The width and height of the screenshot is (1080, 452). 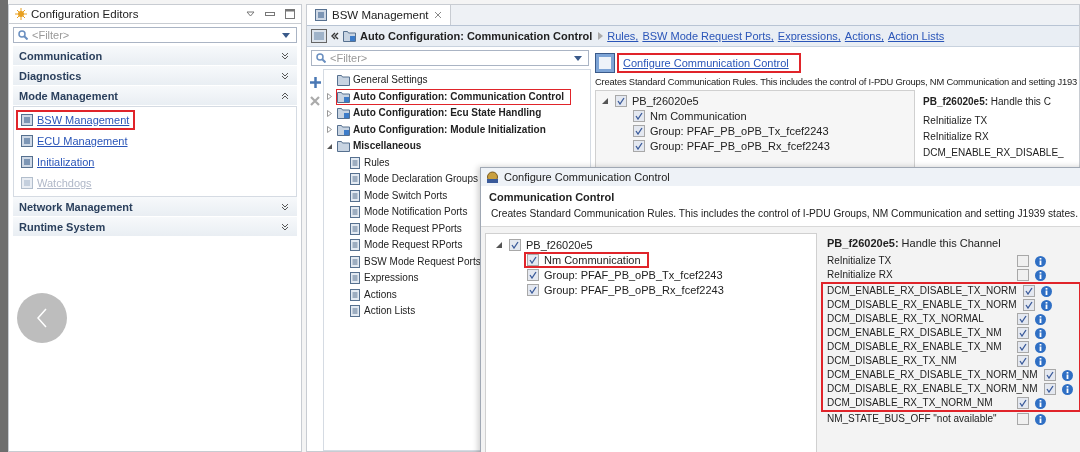 I want to click on options-heading: PB_f26020e5: Handle this Channel, so click(x=914, y=243).